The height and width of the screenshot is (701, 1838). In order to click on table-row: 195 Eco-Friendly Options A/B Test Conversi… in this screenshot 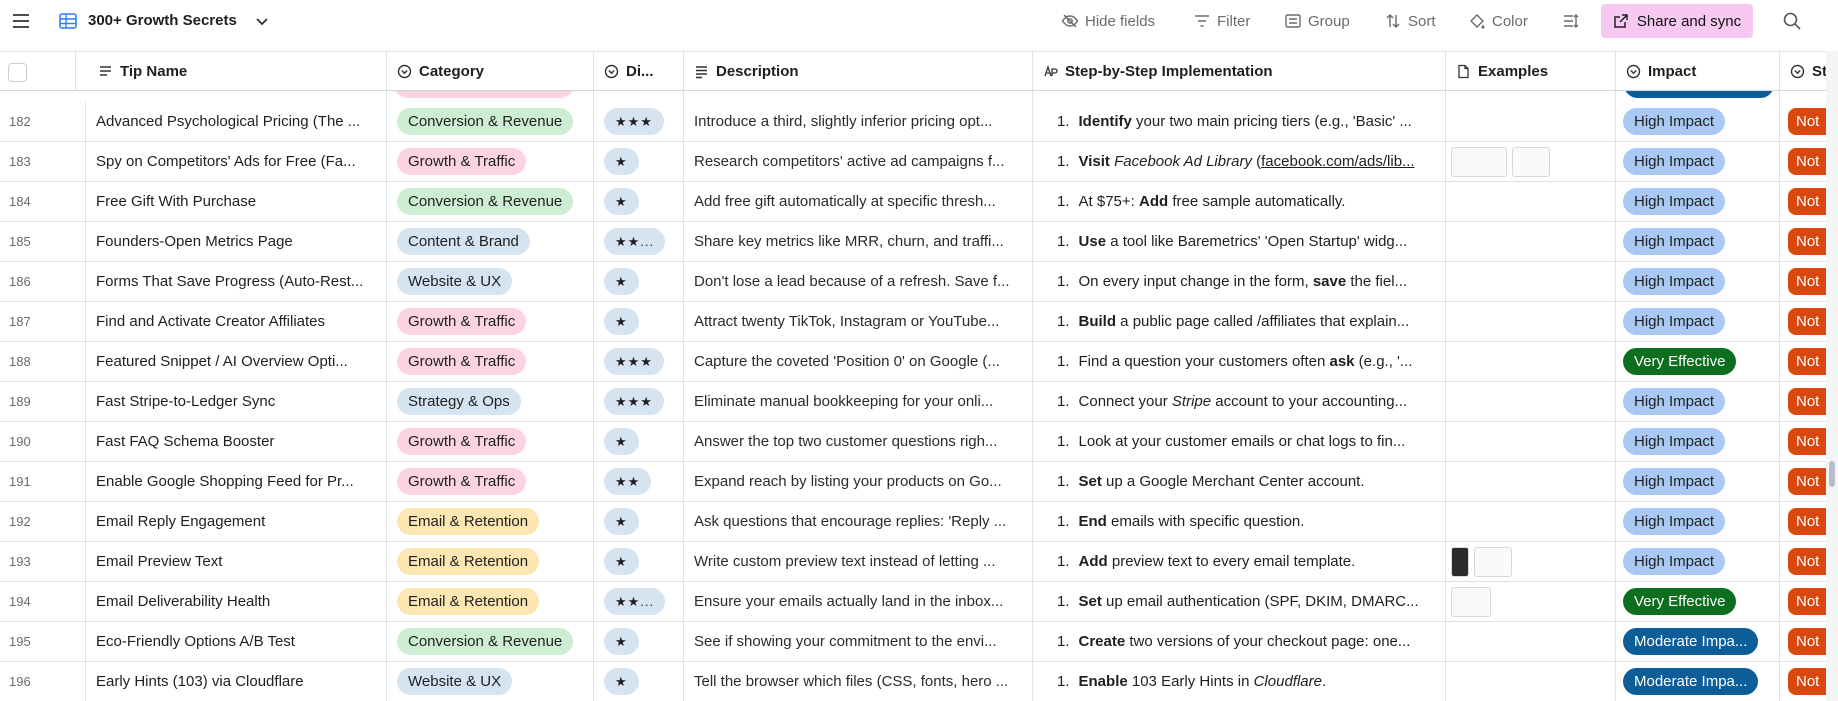, I will do `click(919, 642)`.